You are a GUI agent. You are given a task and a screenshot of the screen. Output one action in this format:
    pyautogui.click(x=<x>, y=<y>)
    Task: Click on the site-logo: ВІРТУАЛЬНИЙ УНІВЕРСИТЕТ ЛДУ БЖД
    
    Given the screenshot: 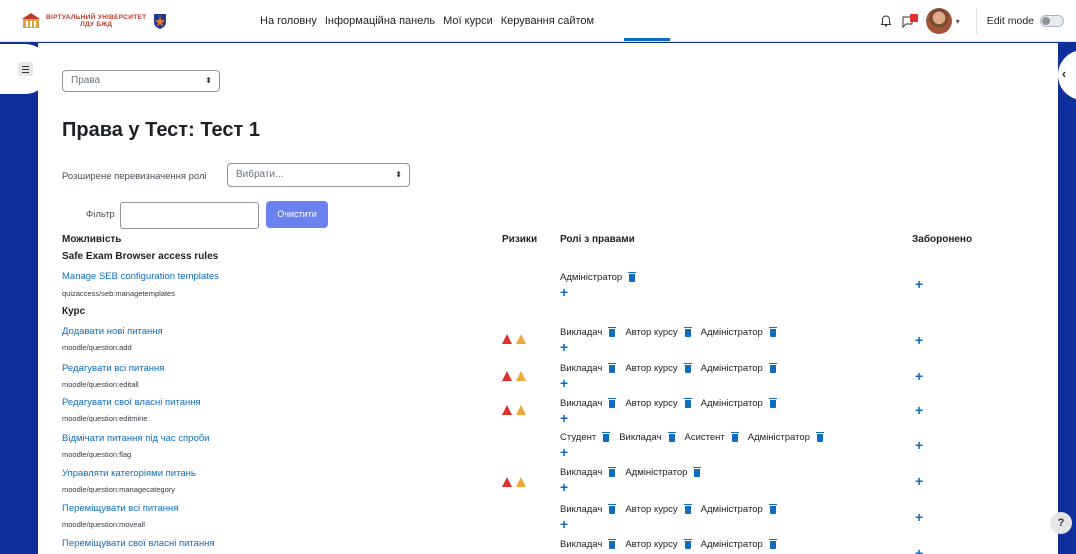 What is the action you would take?
    pyautogui.click(x=122, y=21)
    